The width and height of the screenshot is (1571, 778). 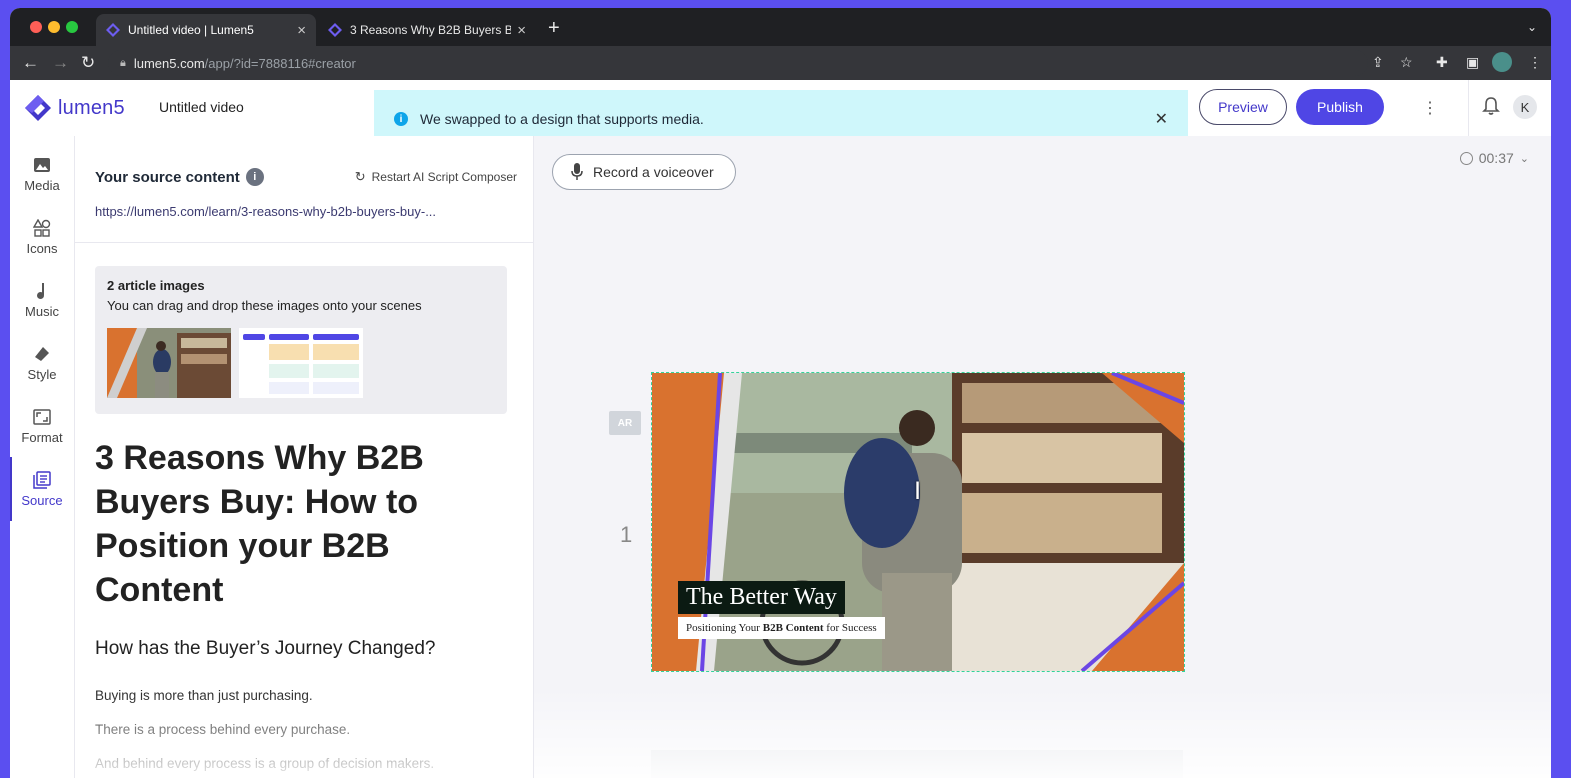 I want to click on lumen5-logo-icon, so click(x=38, y=108).